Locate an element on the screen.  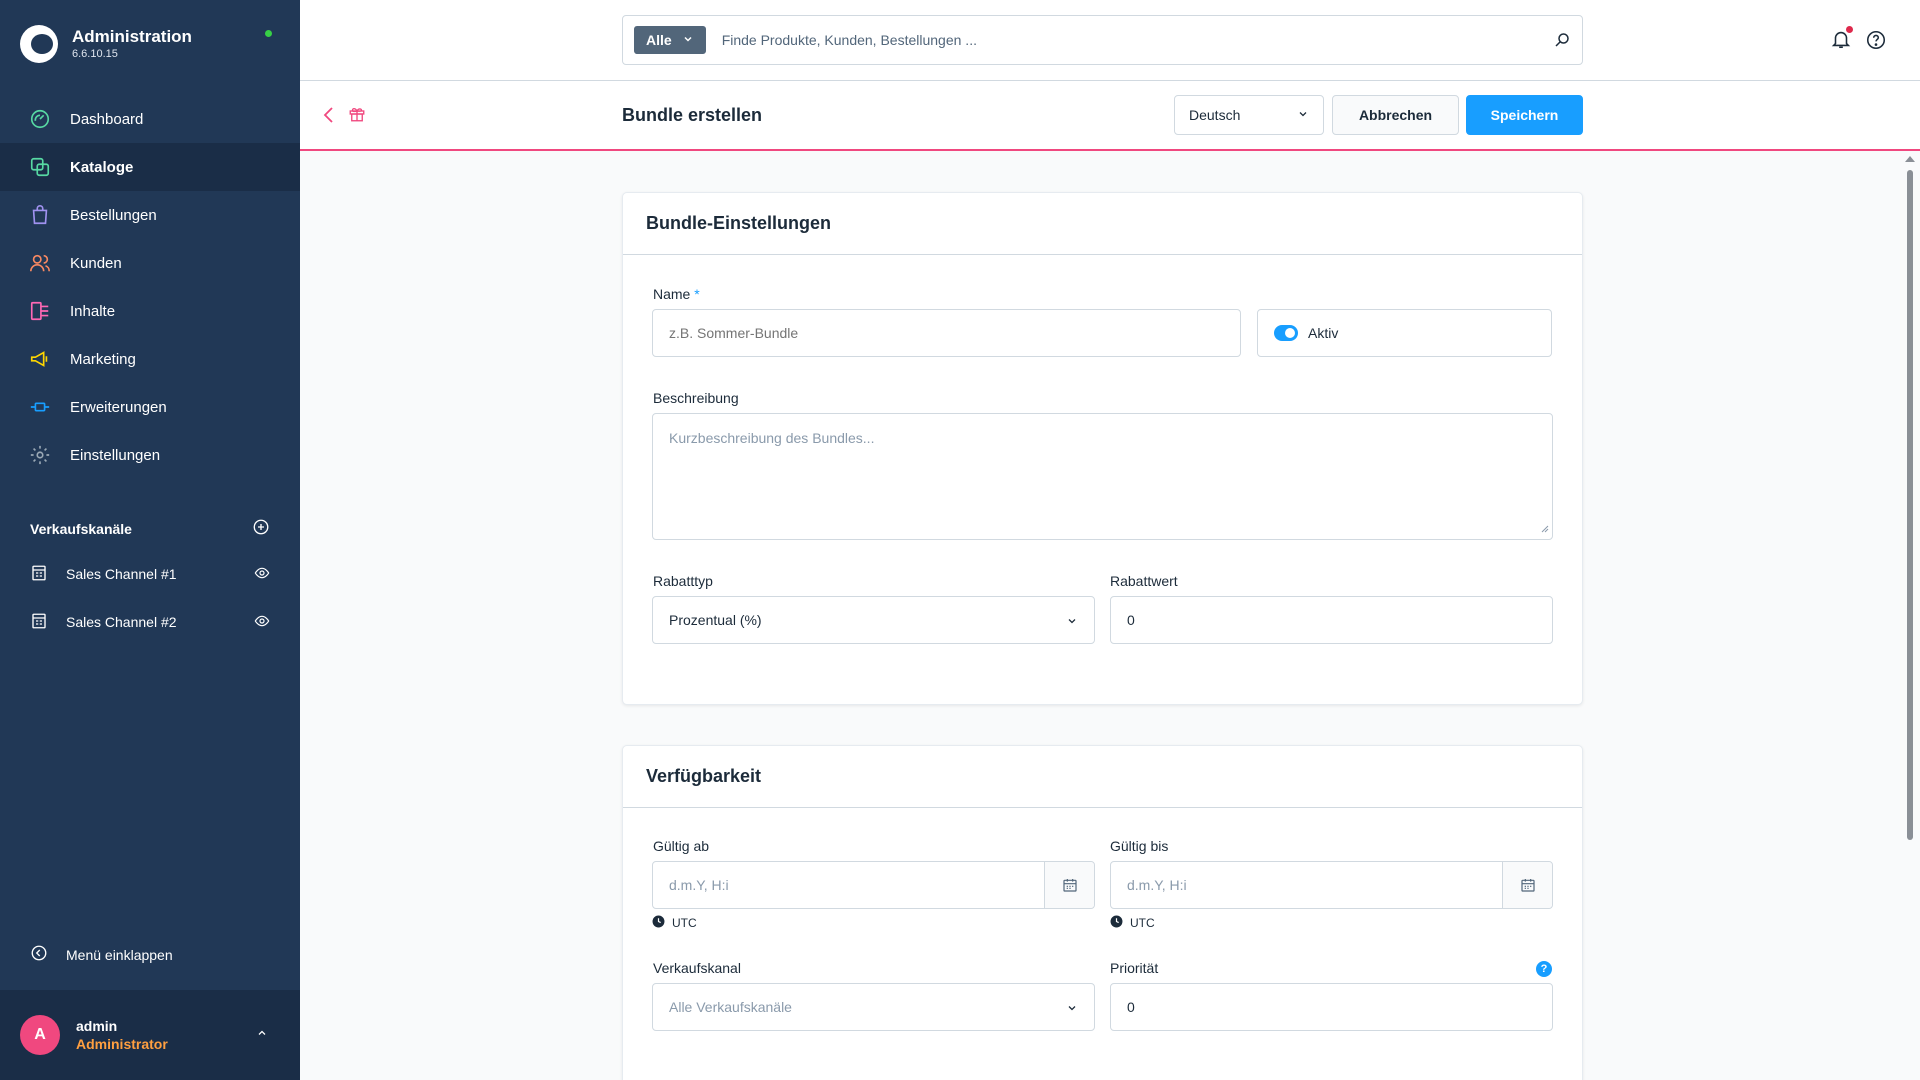
name-label-text: Name is located at coordinates (672, 294).